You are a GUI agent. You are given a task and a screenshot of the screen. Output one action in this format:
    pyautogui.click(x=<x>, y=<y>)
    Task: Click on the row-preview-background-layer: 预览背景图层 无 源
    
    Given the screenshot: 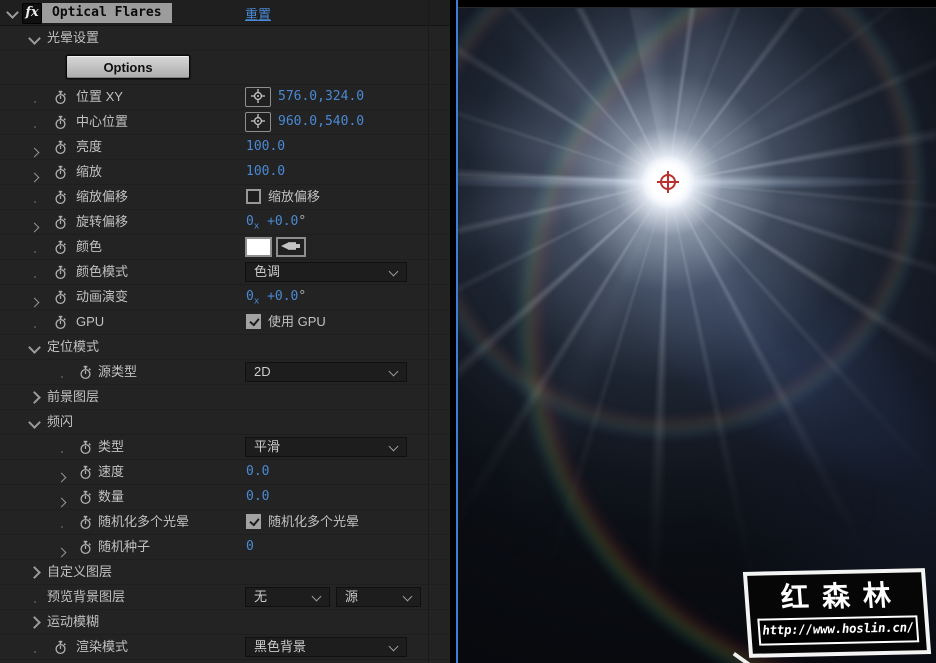 What is the action you would take?
    pyautogui.click(x=225, y=597)
    